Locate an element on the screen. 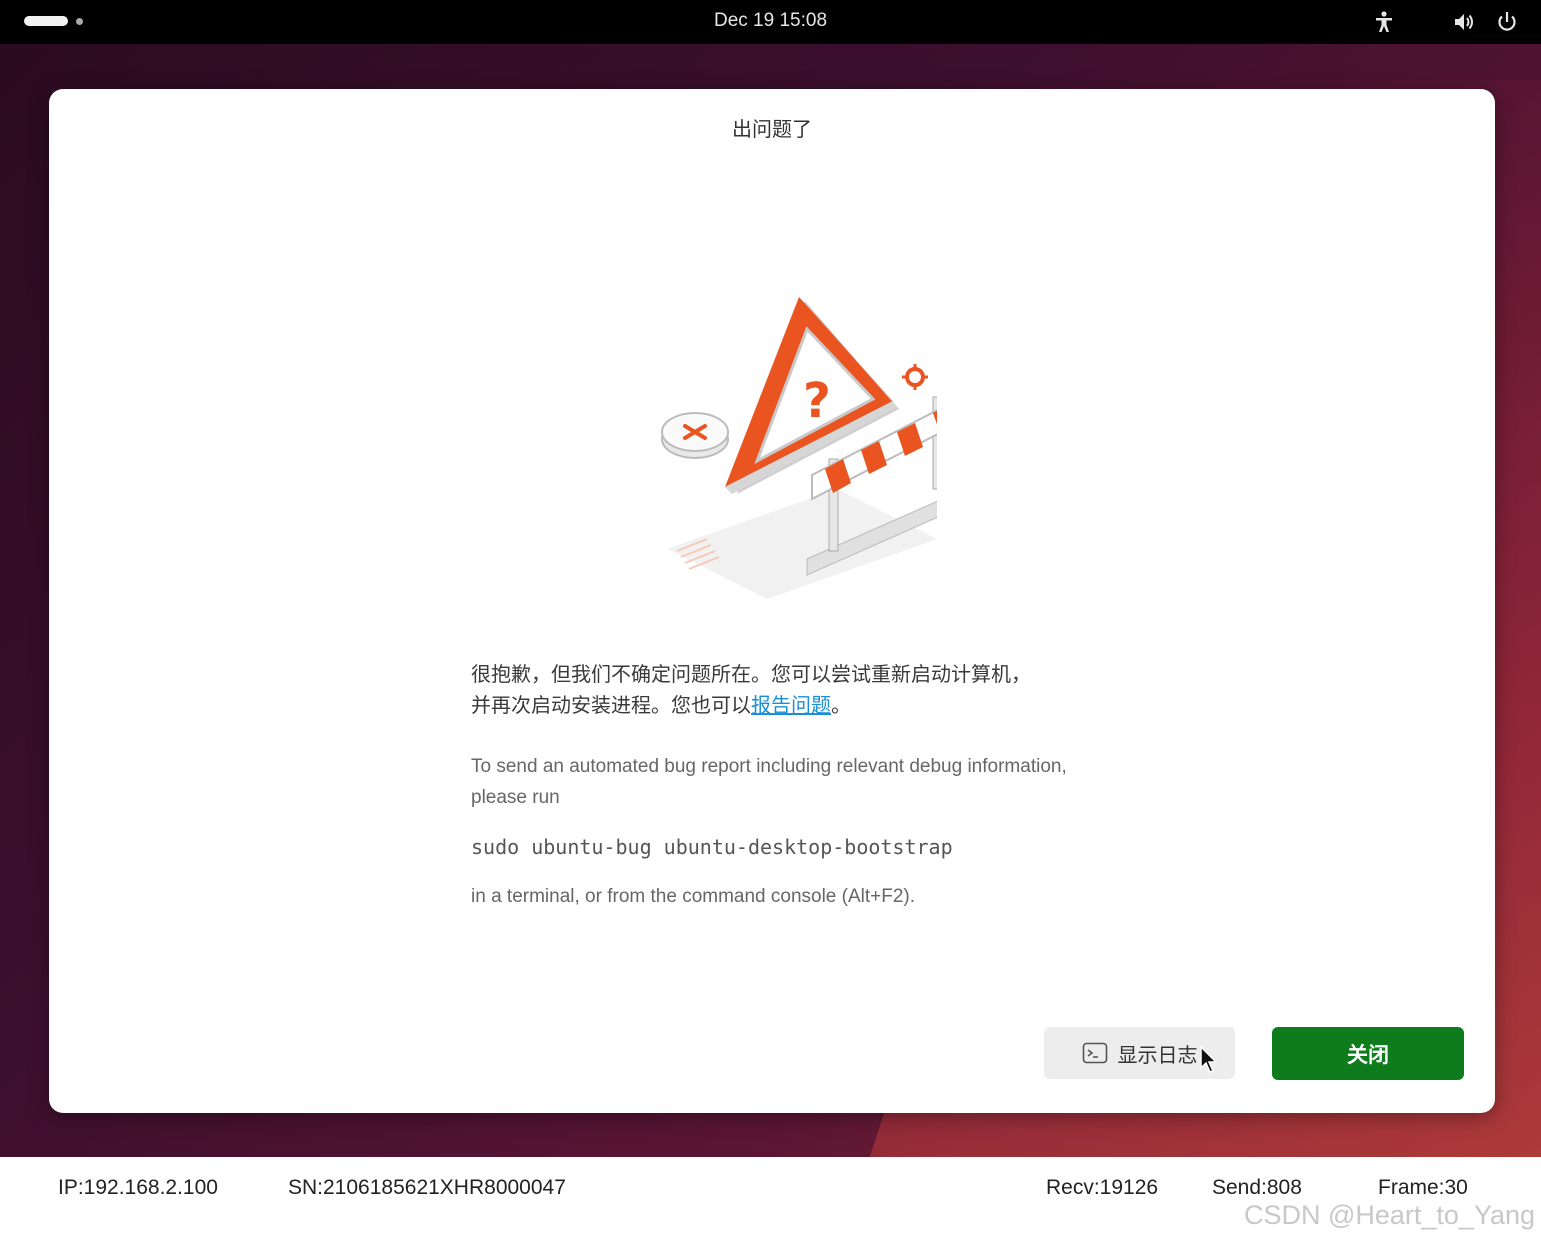 The height and width of the screenshot is (1241, 1541). watermark: CSDN @Heart_to_Yang is located at coordinates (1389, 1215).